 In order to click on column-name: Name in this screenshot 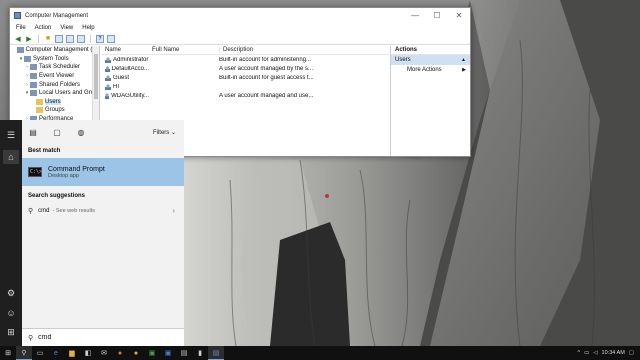, I will do `click(125, 50)`.